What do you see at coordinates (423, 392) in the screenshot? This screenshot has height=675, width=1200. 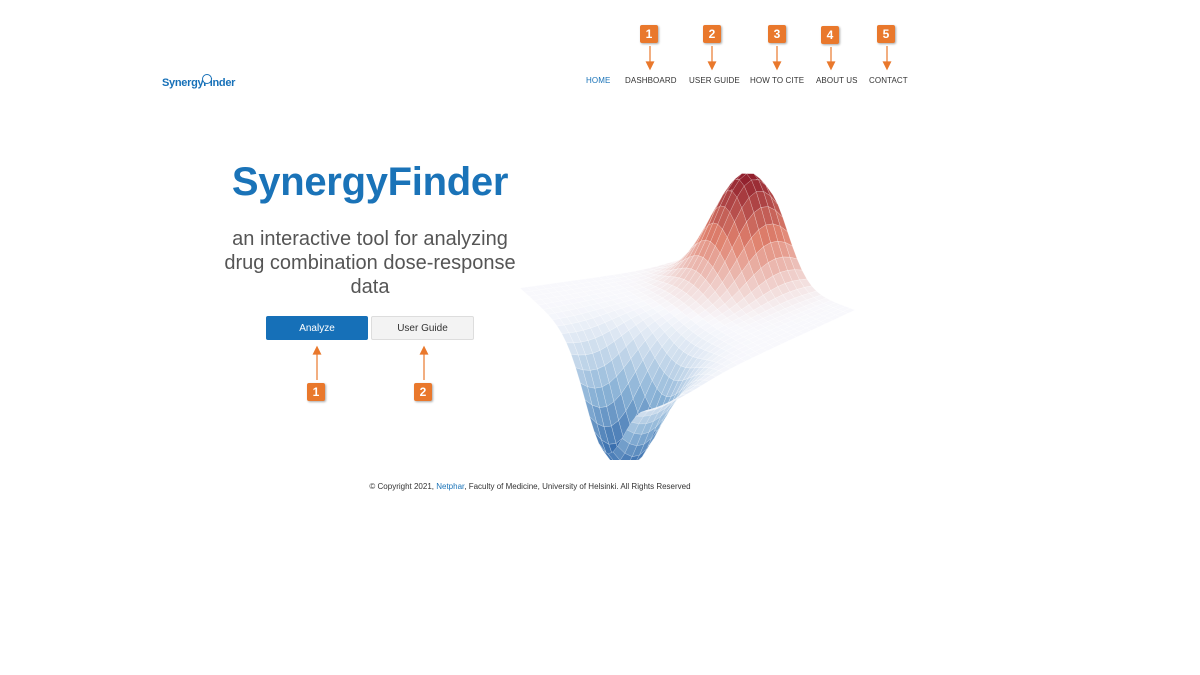 I see `annotation-marker-user-guide: 2` at bounding box center [423, 392].